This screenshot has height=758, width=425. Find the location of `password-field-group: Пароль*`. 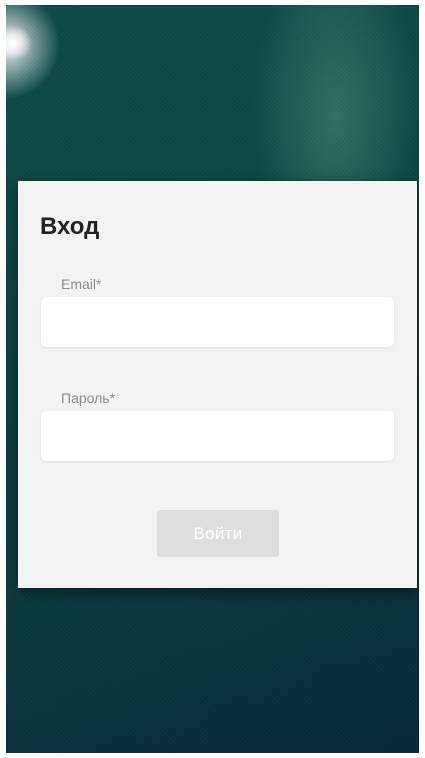

password-field-group: Пароль* is located at coordinates (217, 425).